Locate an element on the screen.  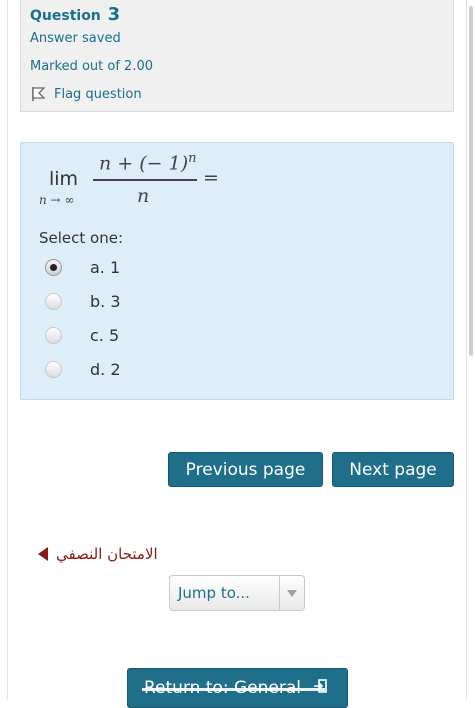
return-icon is located at coordinates (320, 686).